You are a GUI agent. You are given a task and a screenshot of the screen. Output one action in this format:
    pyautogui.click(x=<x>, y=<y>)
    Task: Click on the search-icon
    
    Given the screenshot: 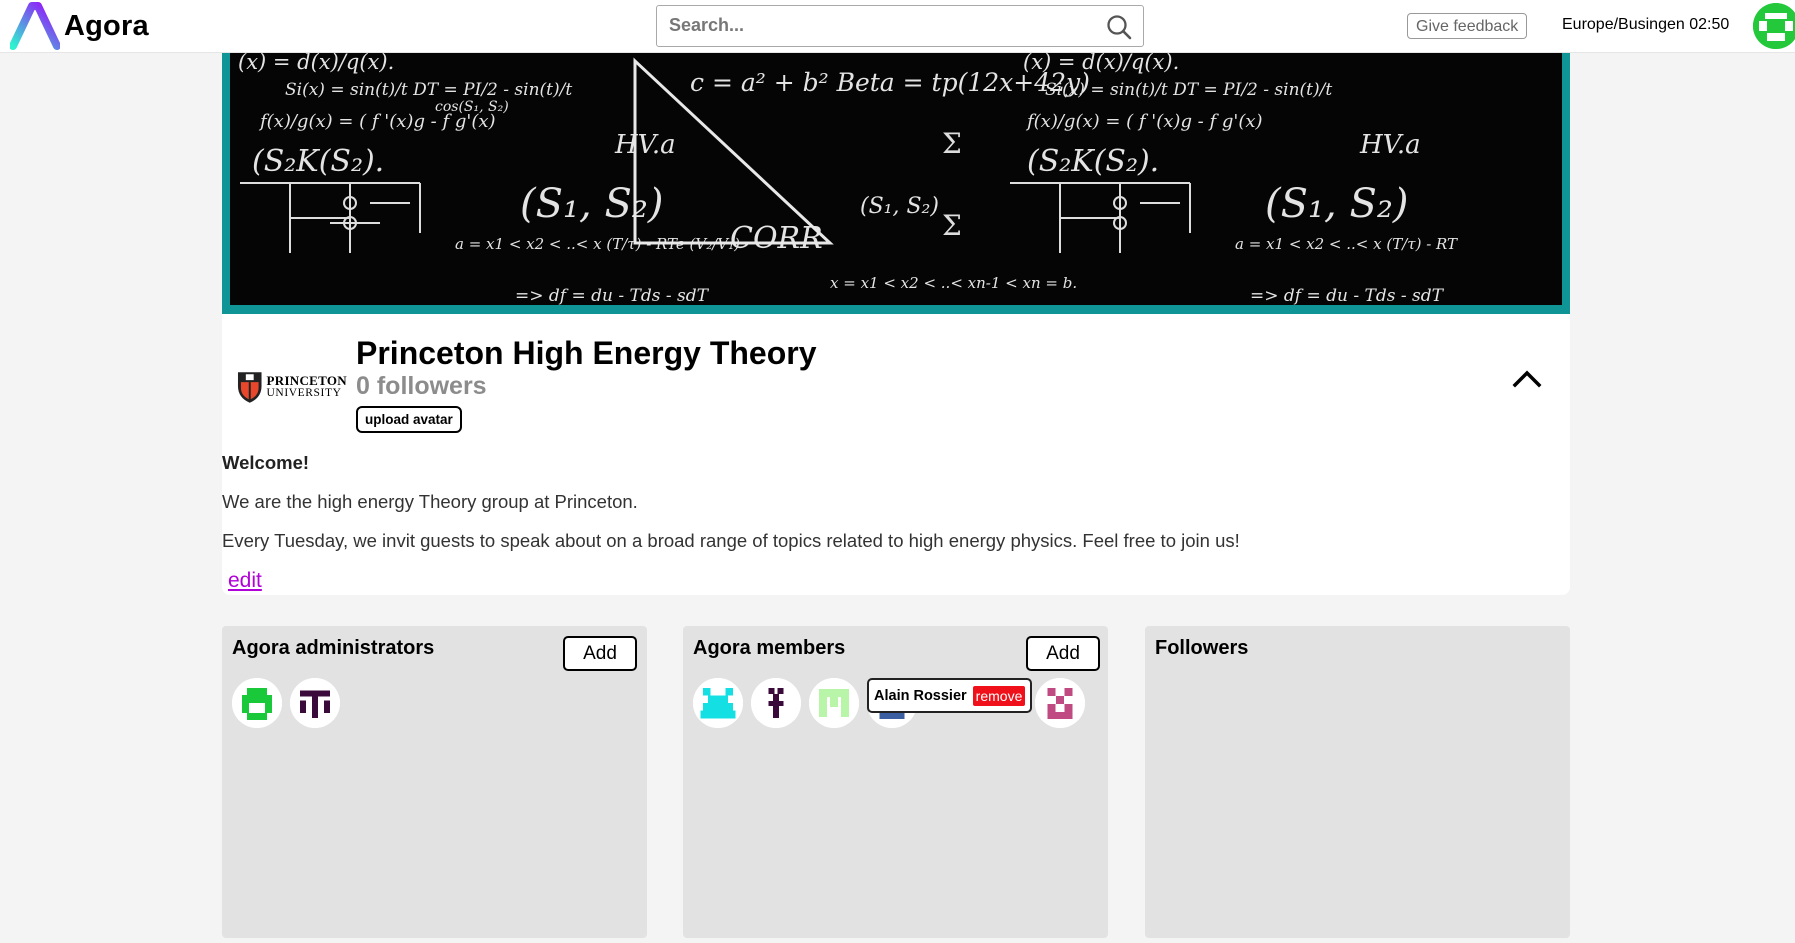 What is the action you would take?
    pyautogui.click(x=1119, y=27)
    